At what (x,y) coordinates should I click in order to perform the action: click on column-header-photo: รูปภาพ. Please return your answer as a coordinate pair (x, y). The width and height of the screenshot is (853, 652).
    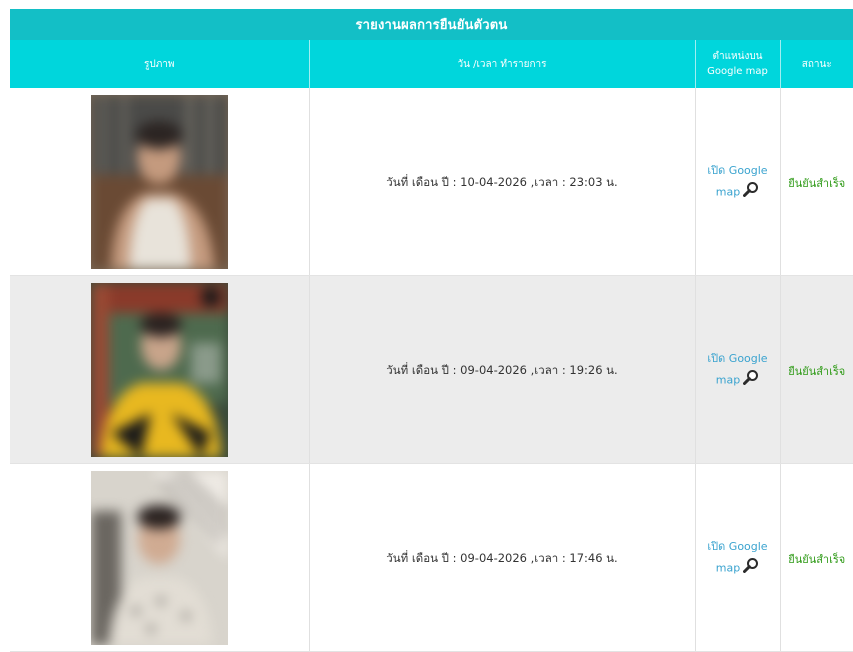
    Looking at the image, I should click on (160, 64).